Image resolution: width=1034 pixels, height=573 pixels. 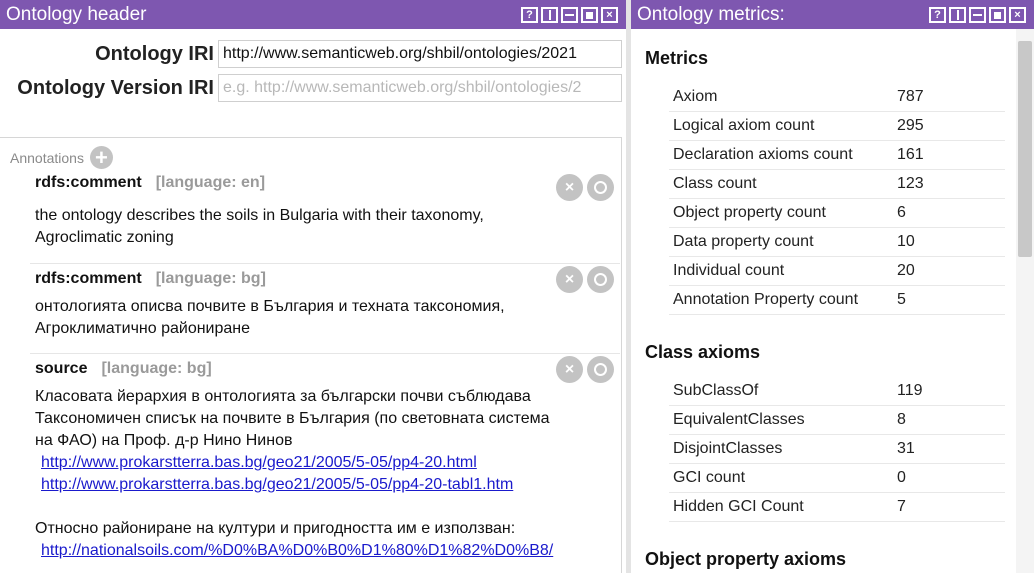 What do you see at coordinates (104, 237) in the screenshot?
I see `annotation-text-line: Agroclimatic zoning` at bounding box center [104, 237].